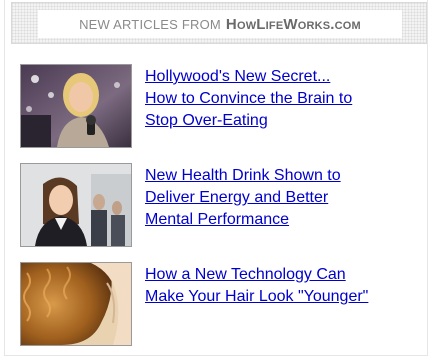 The image size is (430, 360). I want to click on header-prefix: NEW ARTICLES FROM, so click(150, 24).